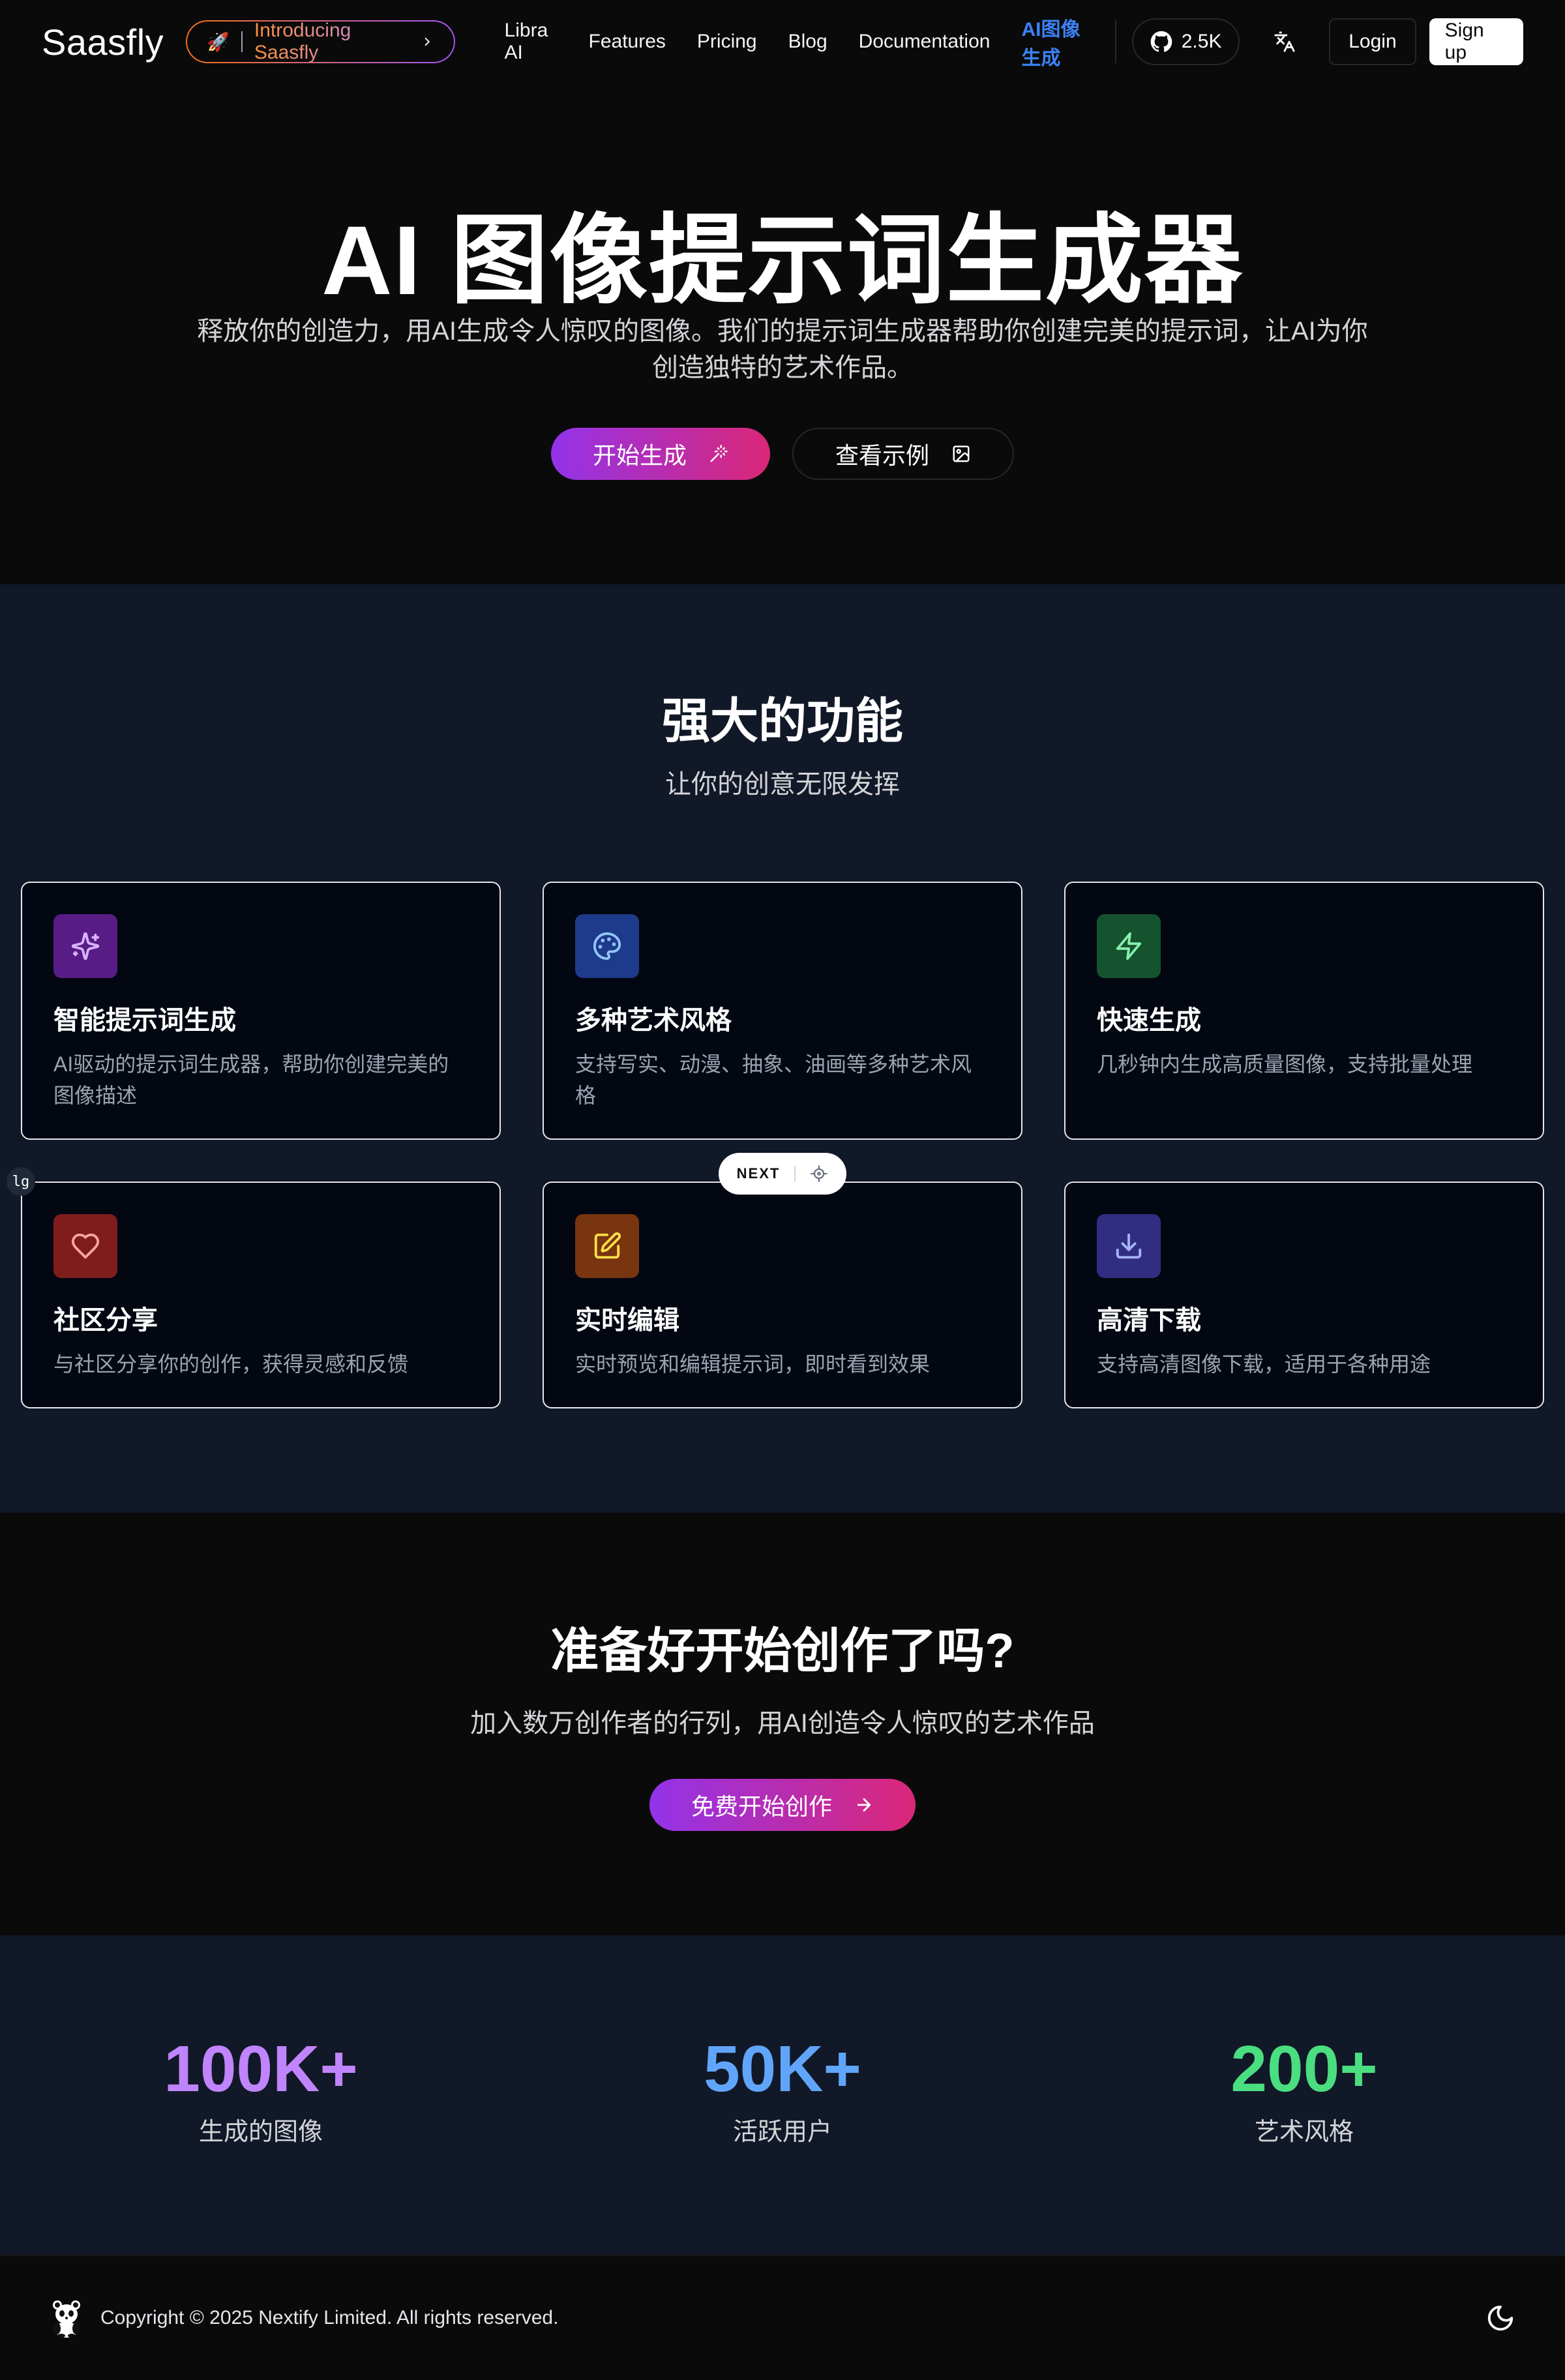 The width and height of the screenshot is (1565, 2380). I want to click on next-dev-indicator: NEXT, so click(782, 1174).